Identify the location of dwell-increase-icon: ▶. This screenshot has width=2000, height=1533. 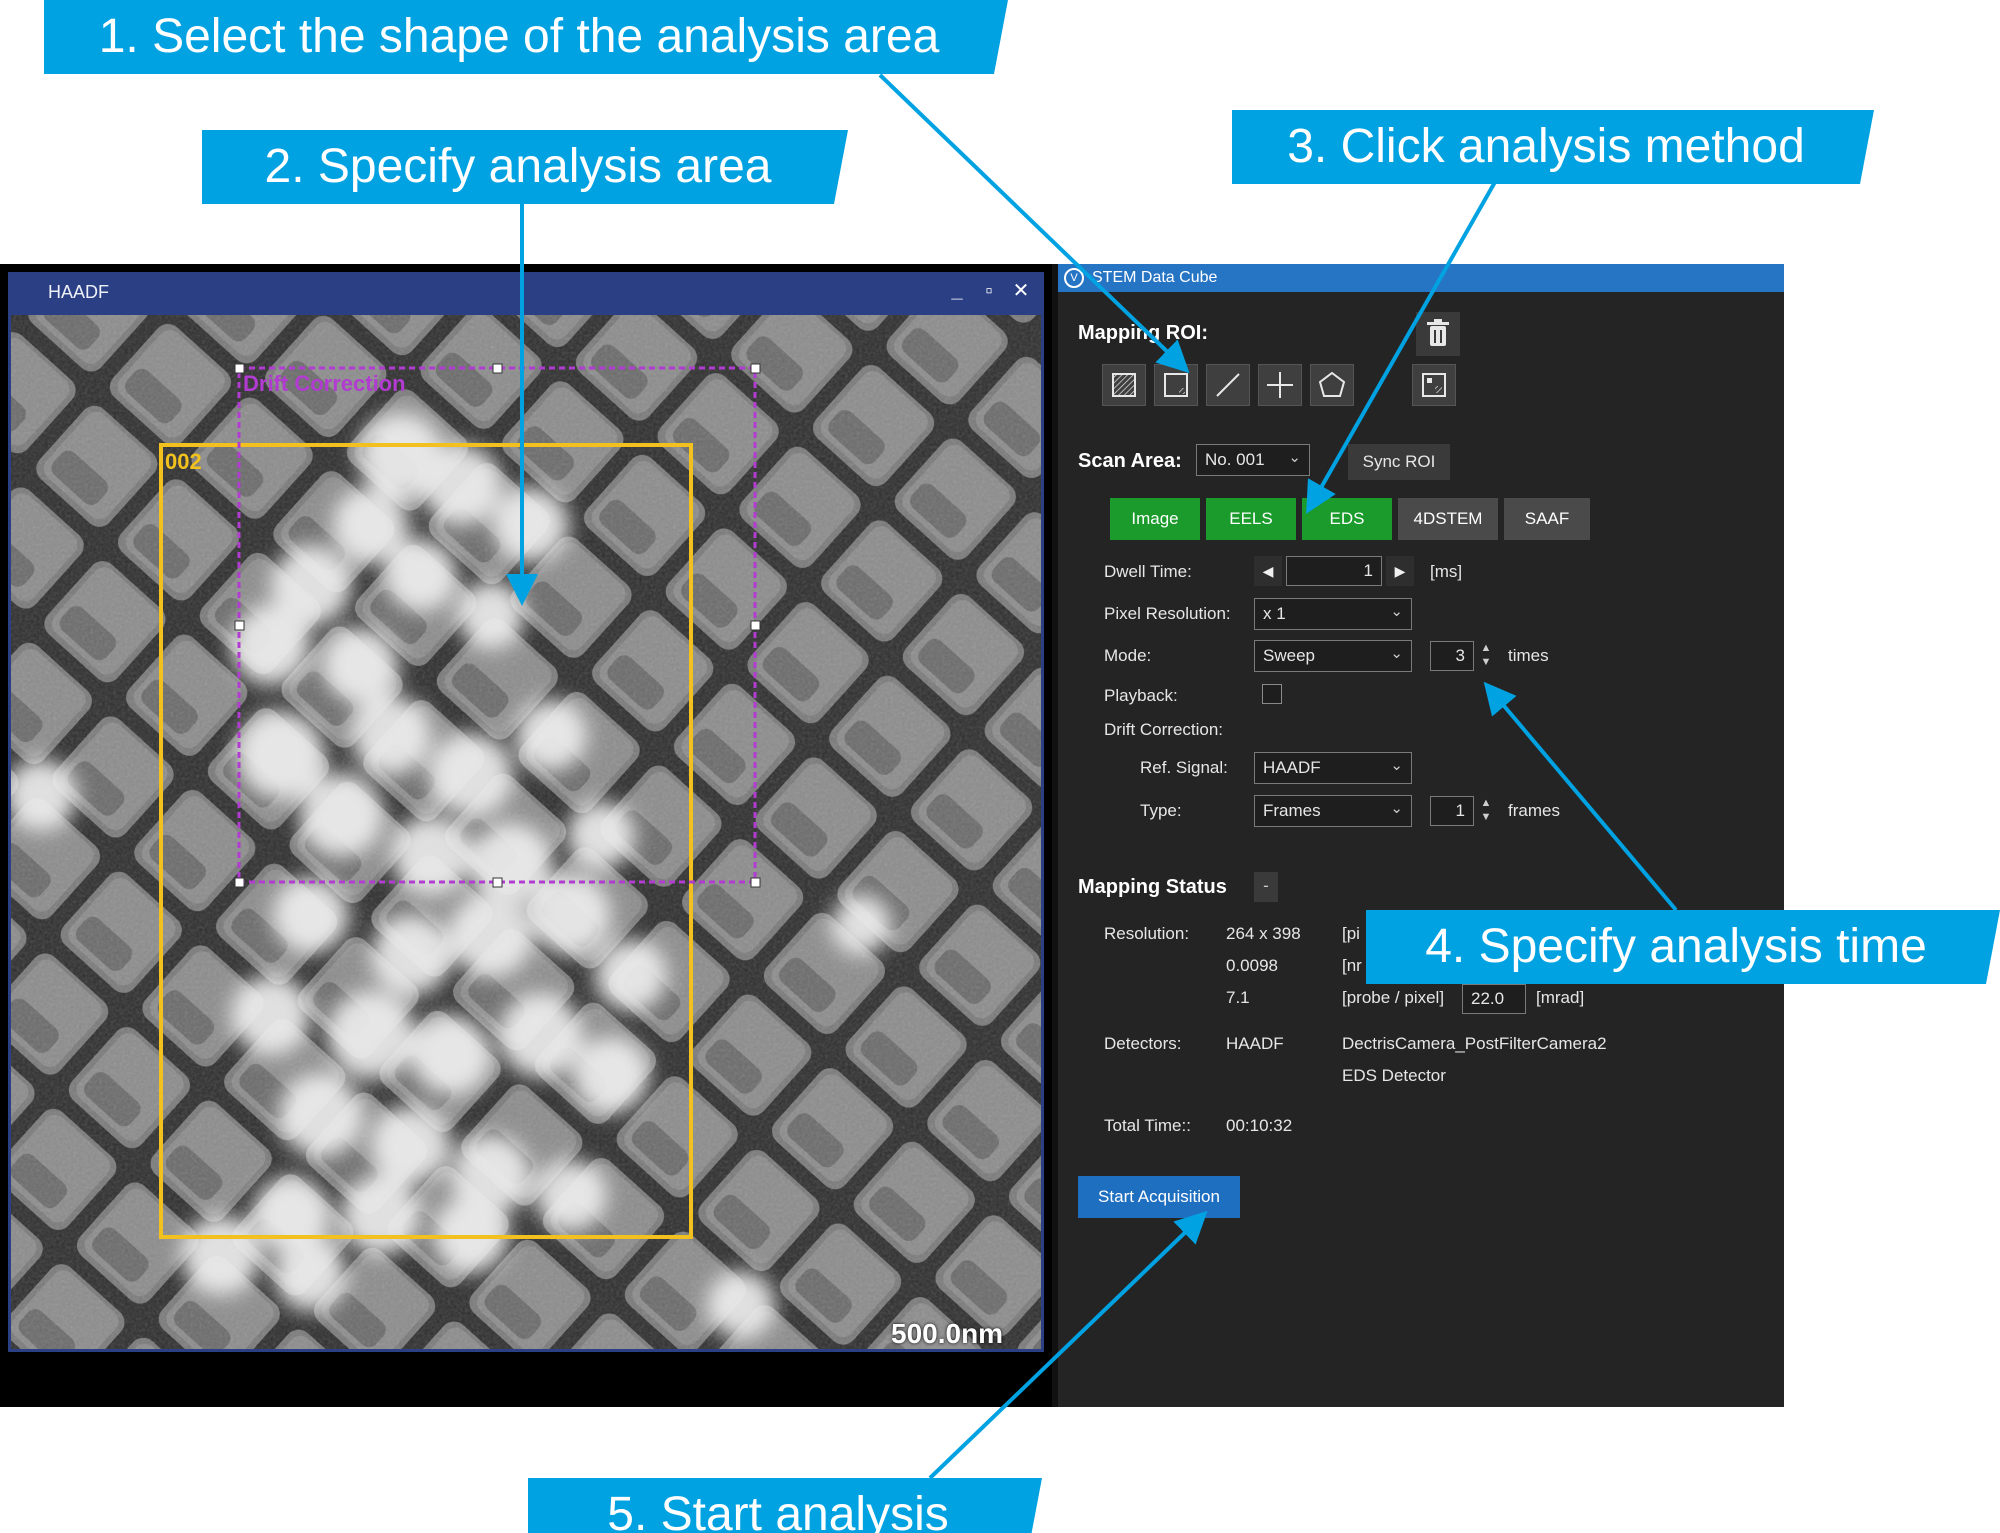
(1400, 571).